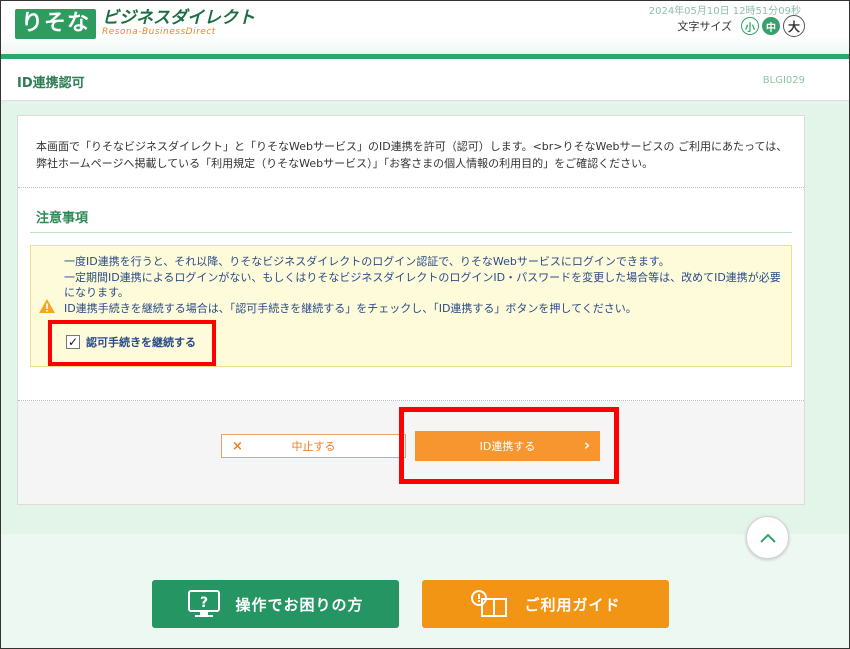 The image size is (850, 649). I want to click on cancel-button-label: 中止する, so click(313, 446).